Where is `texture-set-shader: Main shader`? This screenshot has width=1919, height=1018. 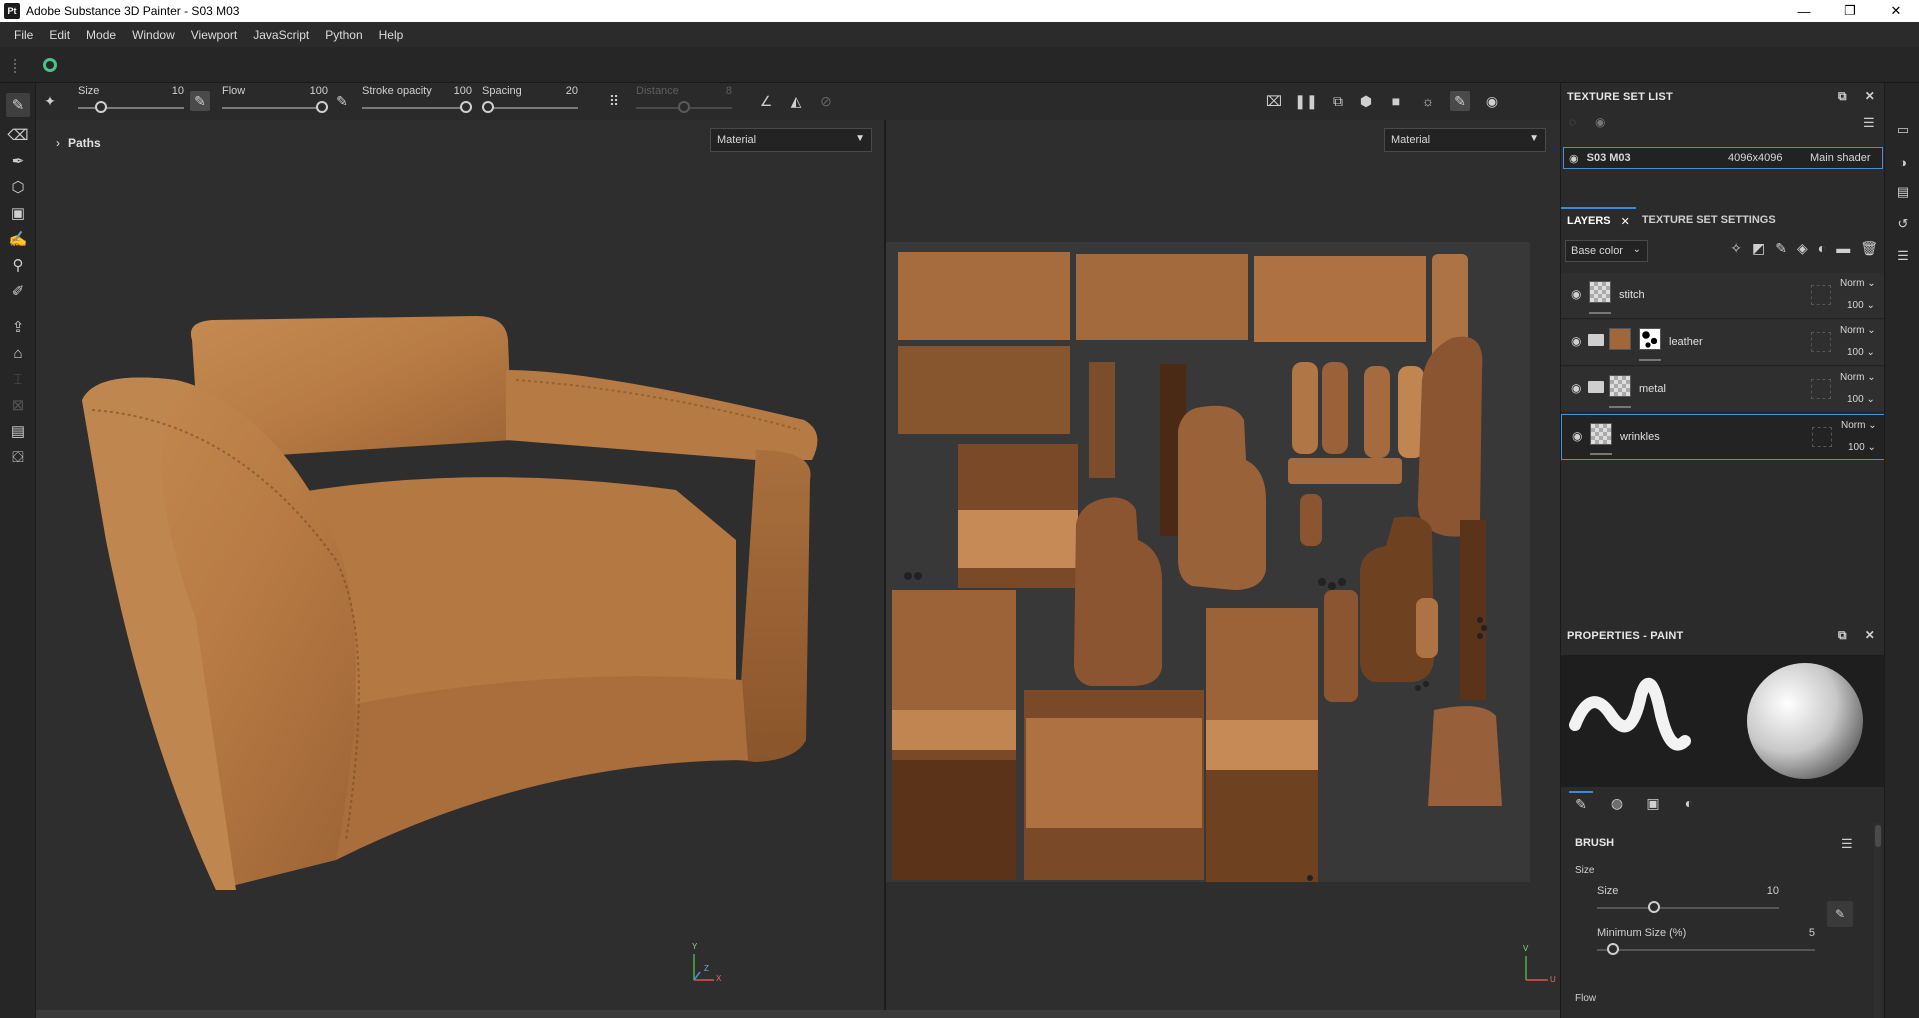
texture-set-shader: Main shader is located at coordinates (1840, 158).